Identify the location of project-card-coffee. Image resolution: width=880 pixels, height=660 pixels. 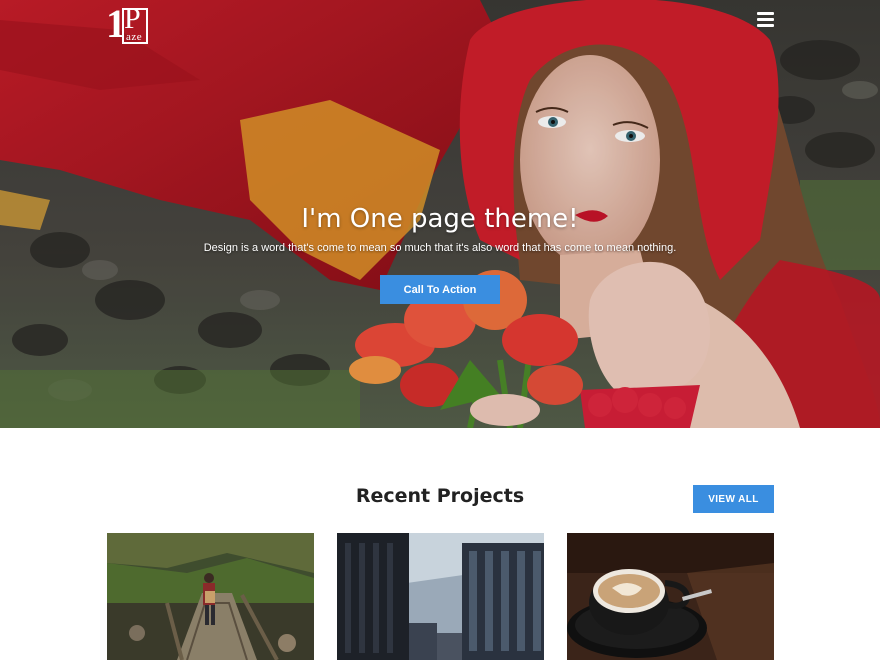
(670, 596).